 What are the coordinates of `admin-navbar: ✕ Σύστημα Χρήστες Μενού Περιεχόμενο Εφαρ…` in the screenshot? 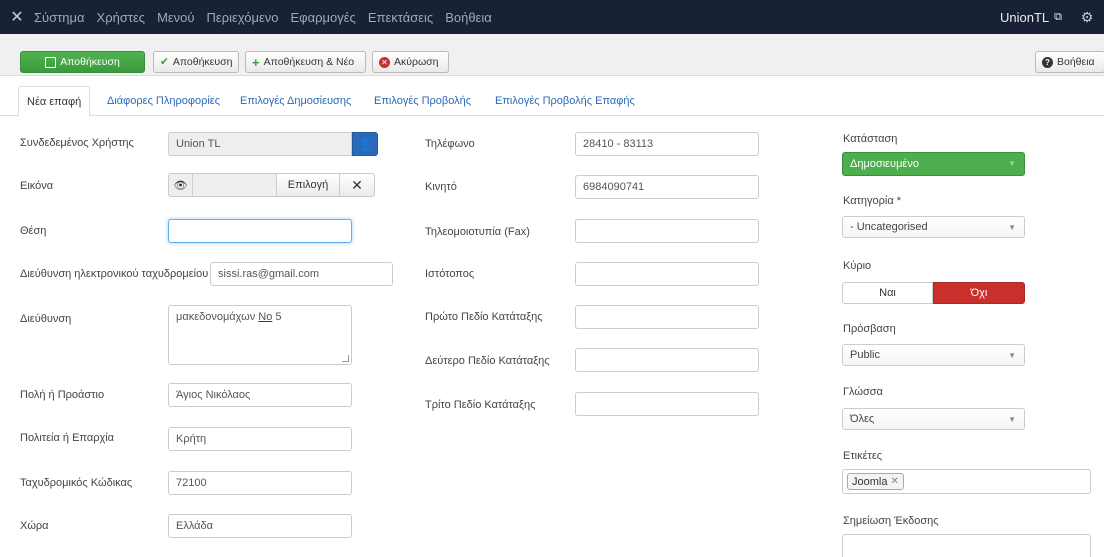 It's located at (552, 17).